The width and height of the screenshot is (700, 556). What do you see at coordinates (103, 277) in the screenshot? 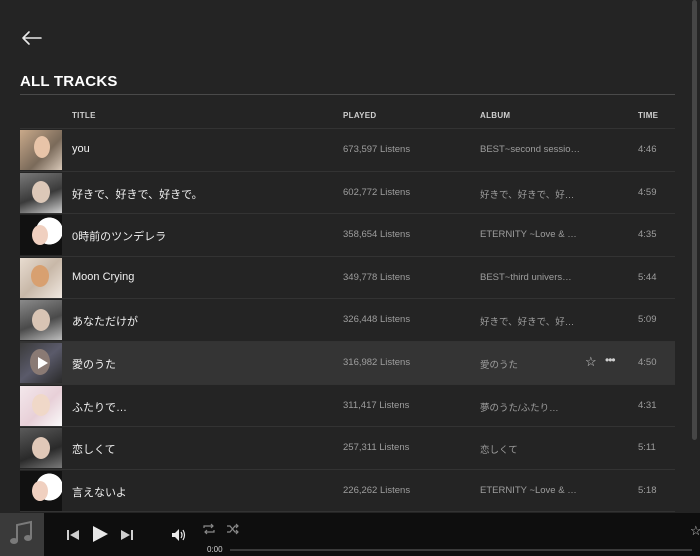
I see `track-title: Moon Crying` at bounding box center [103, 277].